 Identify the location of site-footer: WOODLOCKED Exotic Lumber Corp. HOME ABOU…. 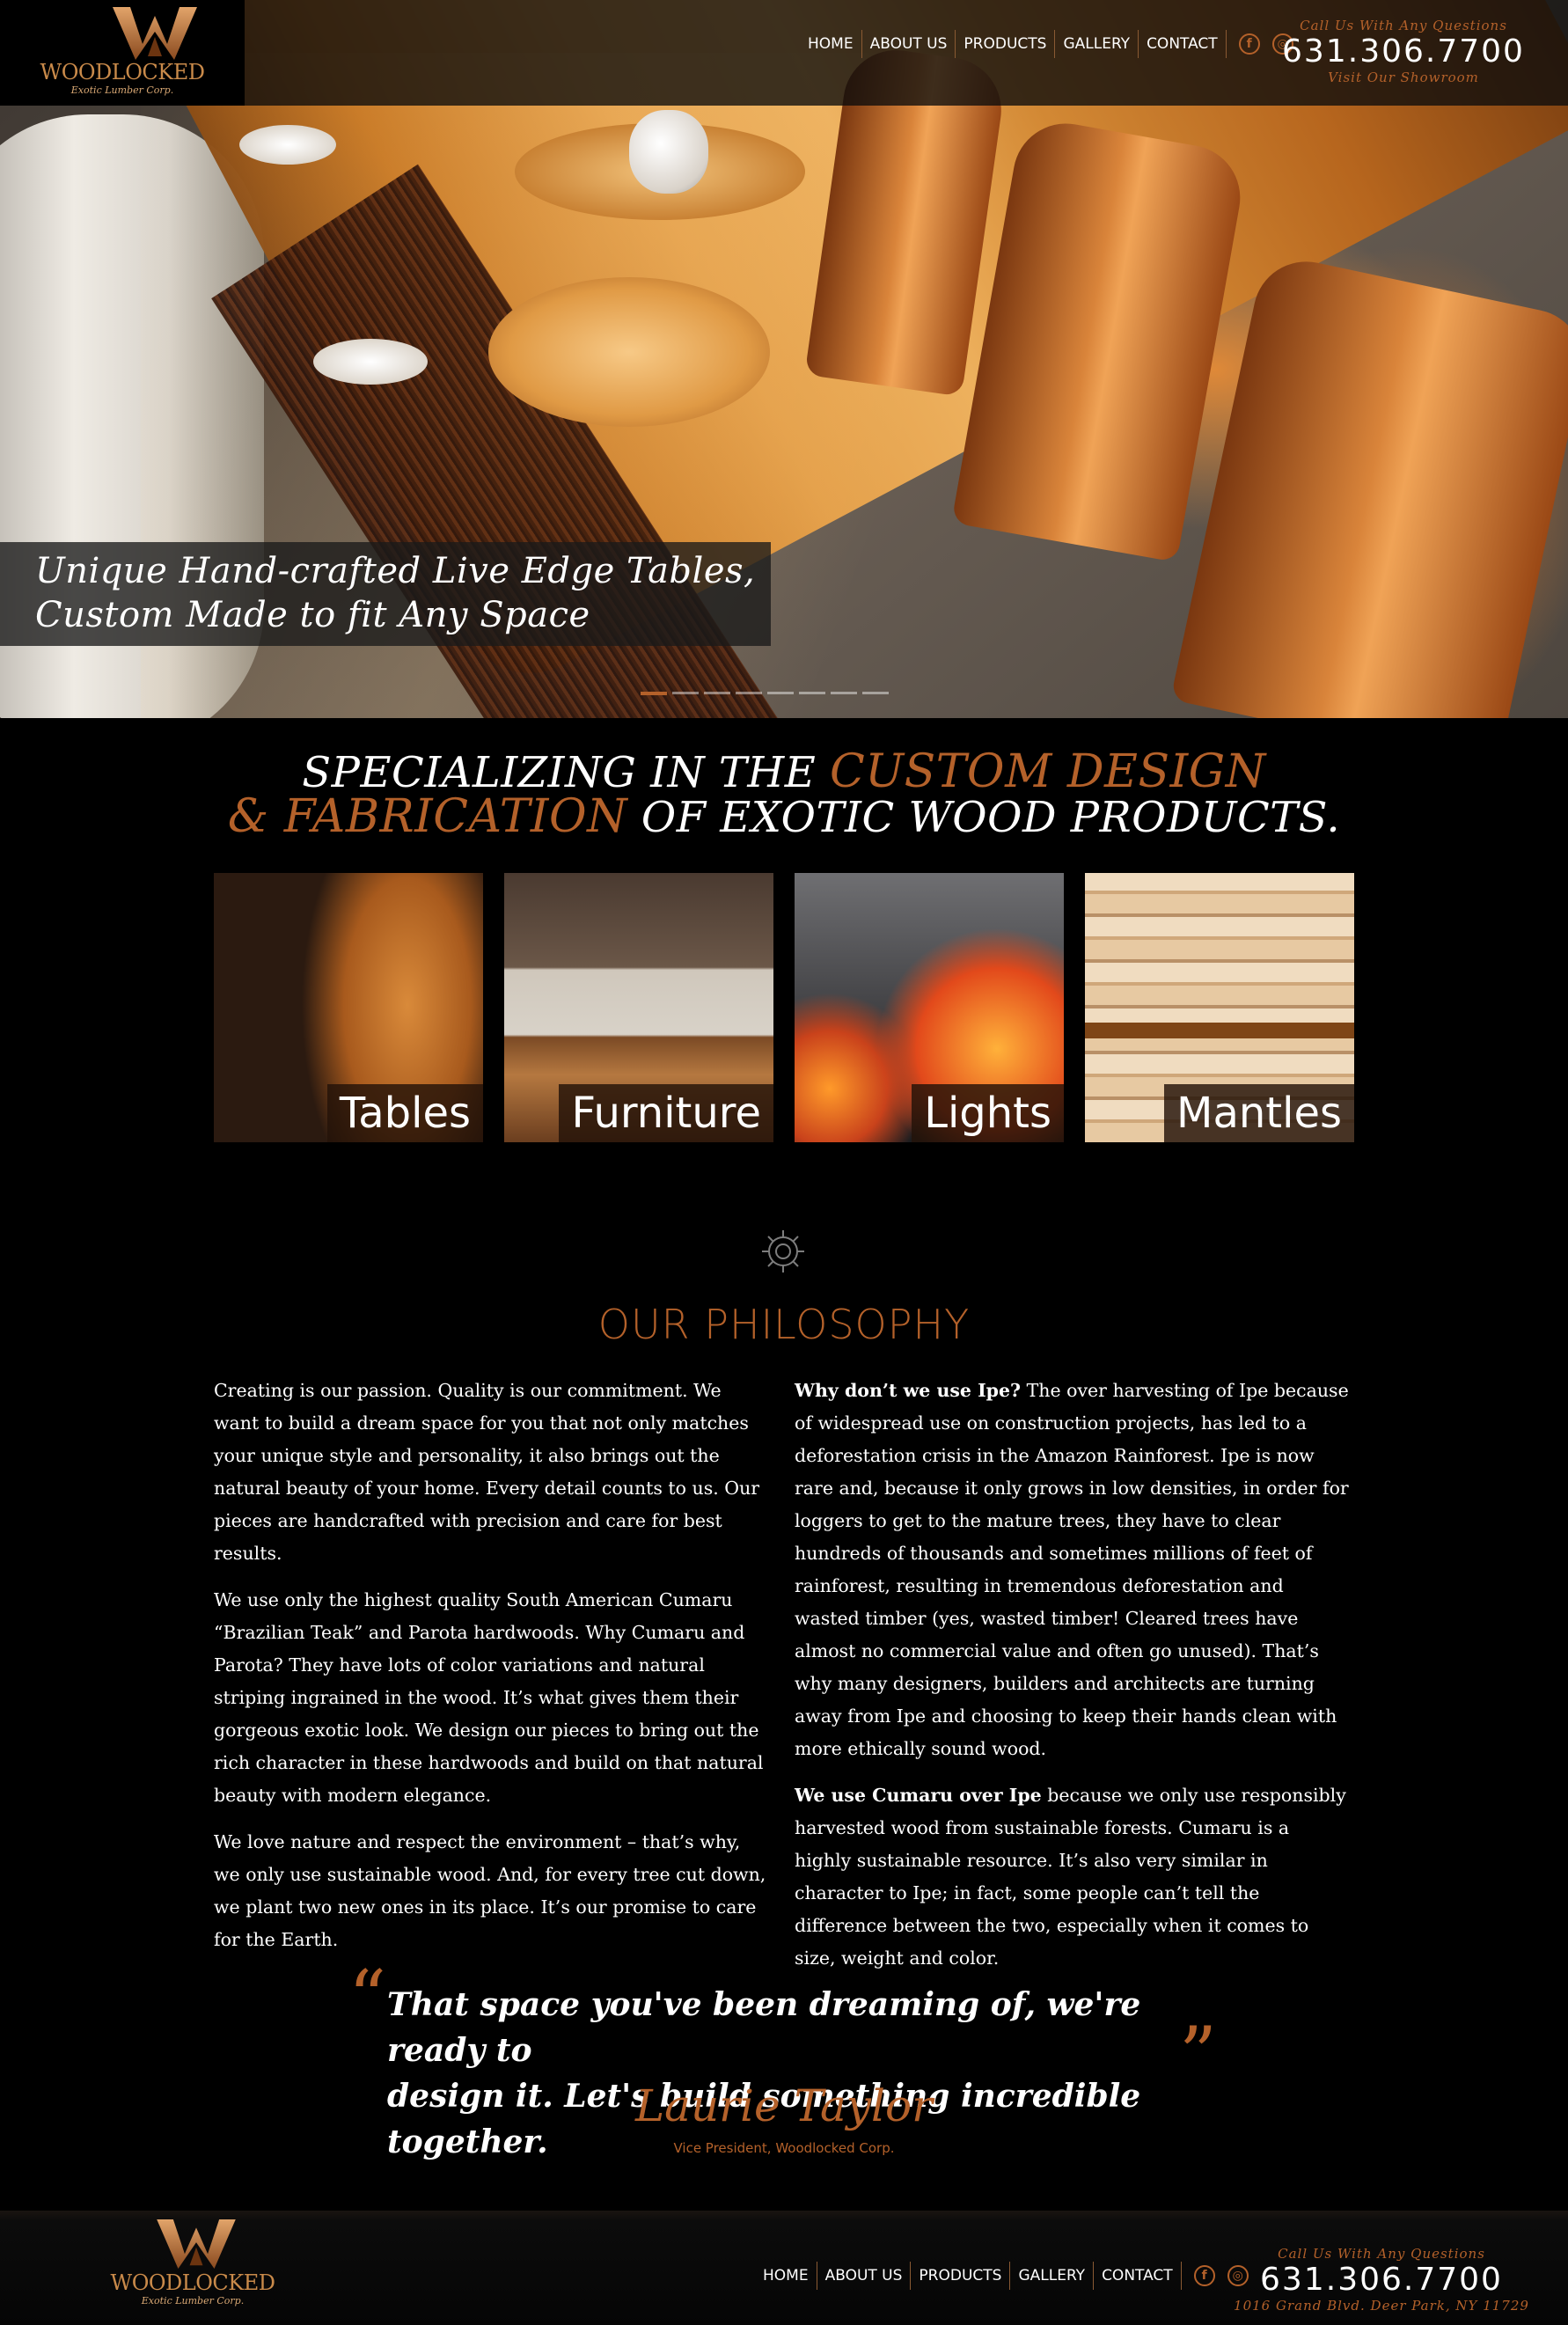
(784, 2268).